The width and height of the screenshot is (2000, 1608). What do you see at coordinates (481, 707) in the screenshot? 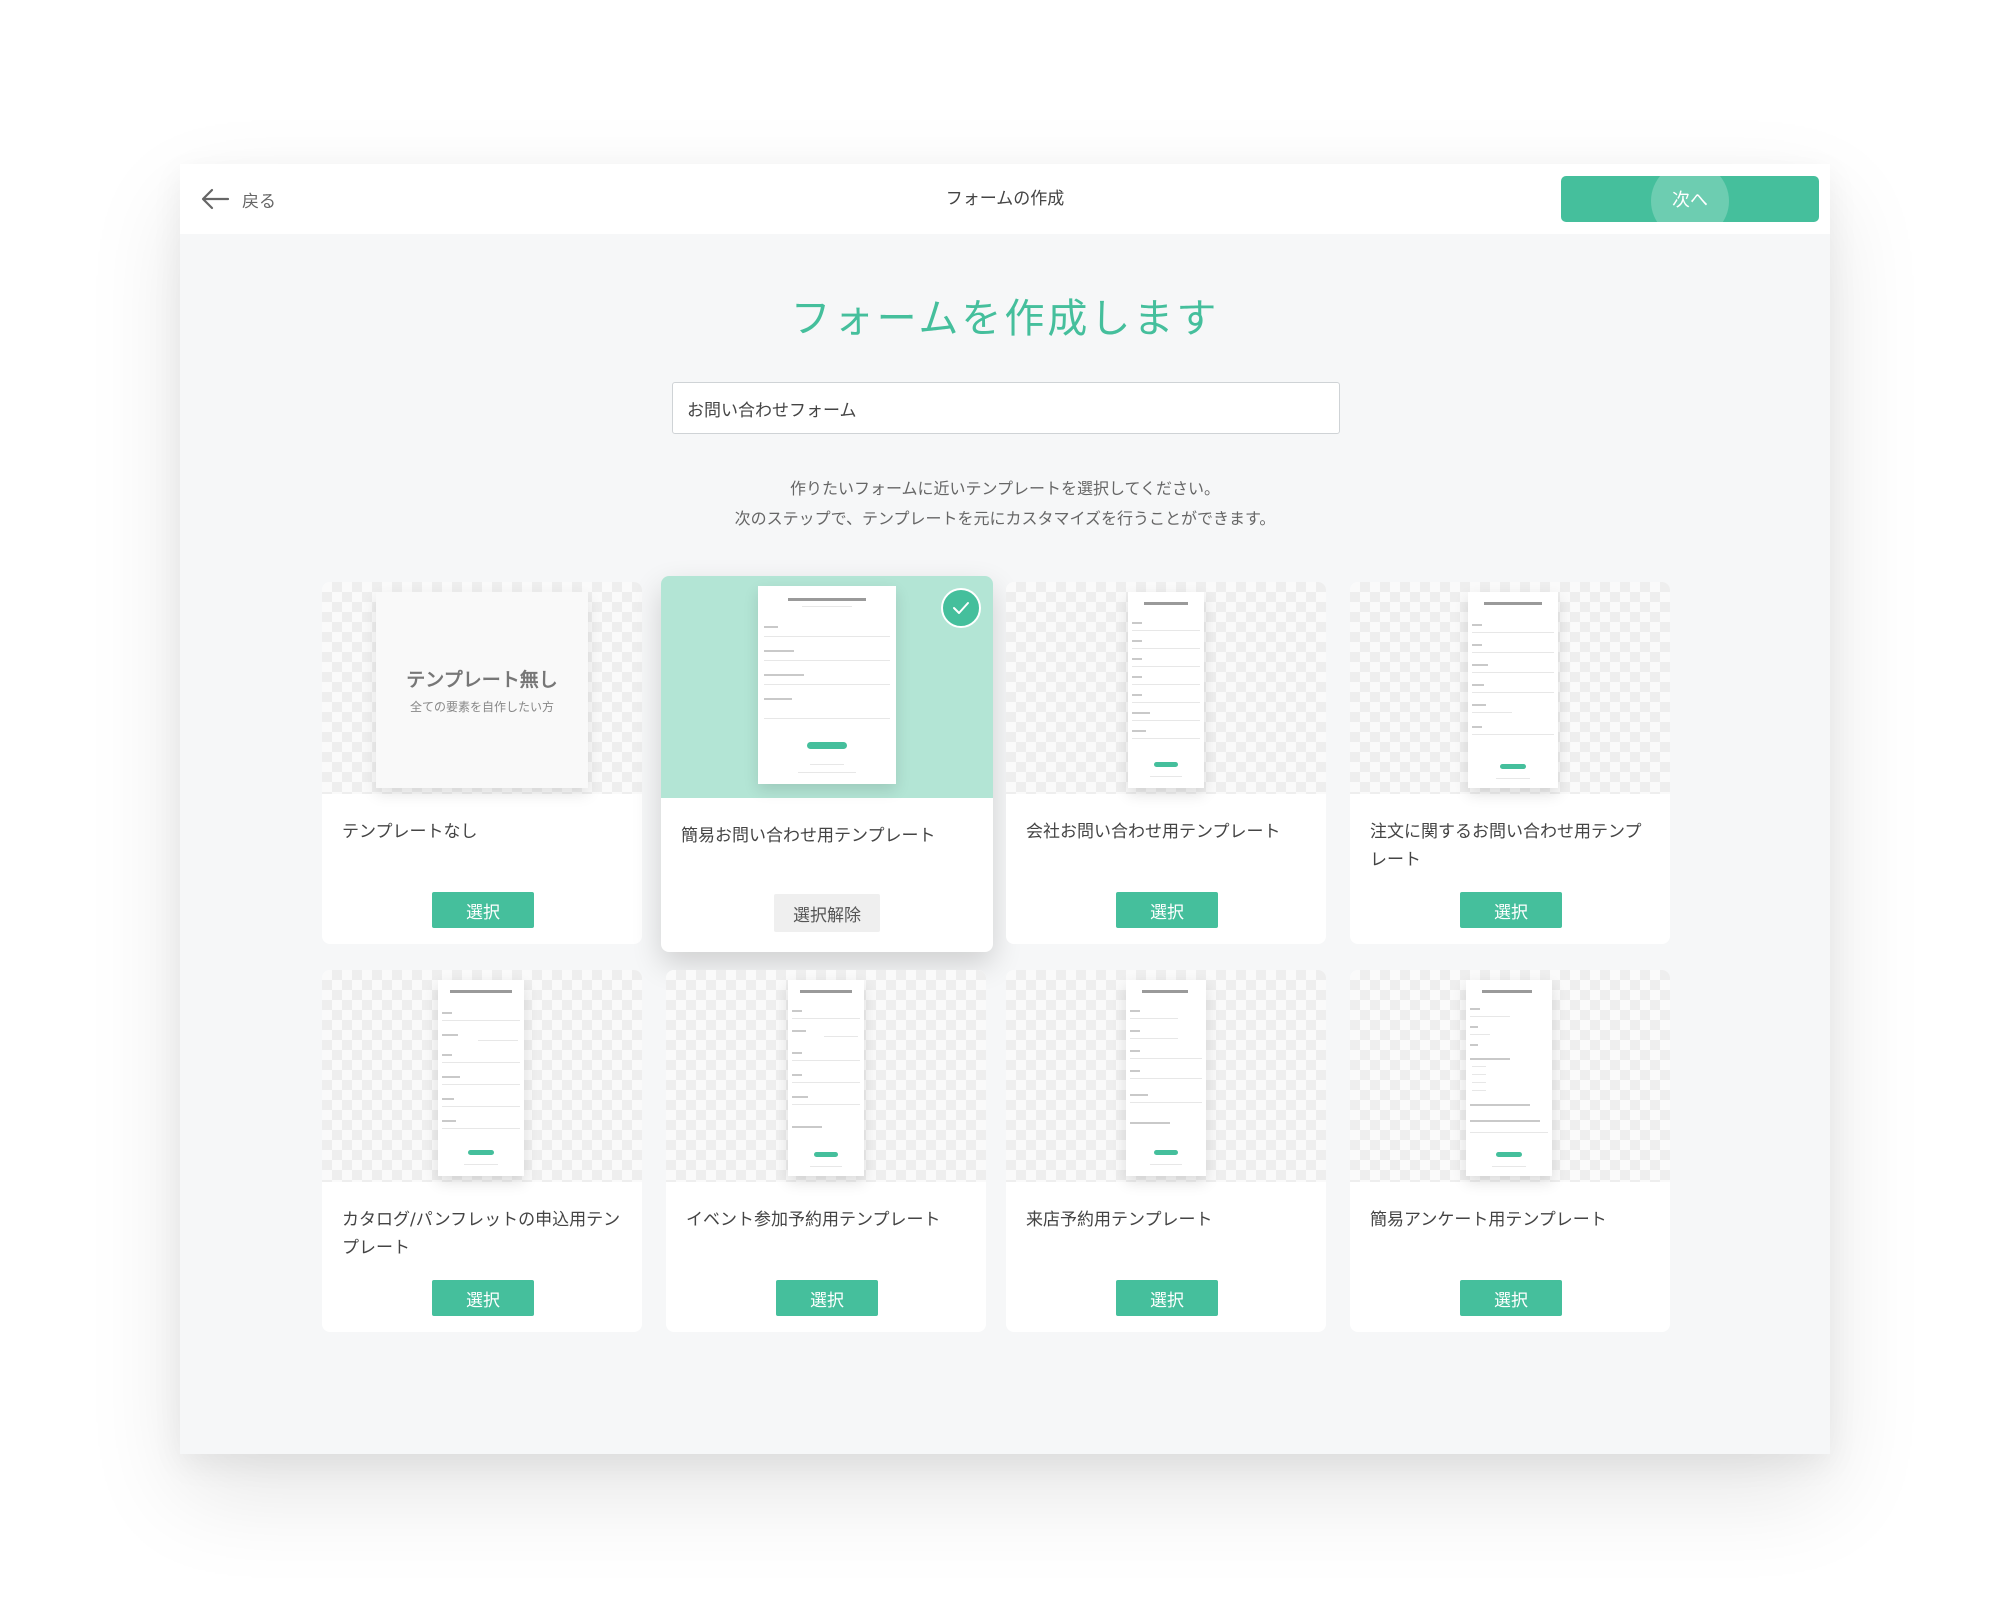
I see `blank-template-subtitle: 全ての要素を自作したい方` at bounding box center [481, 707].